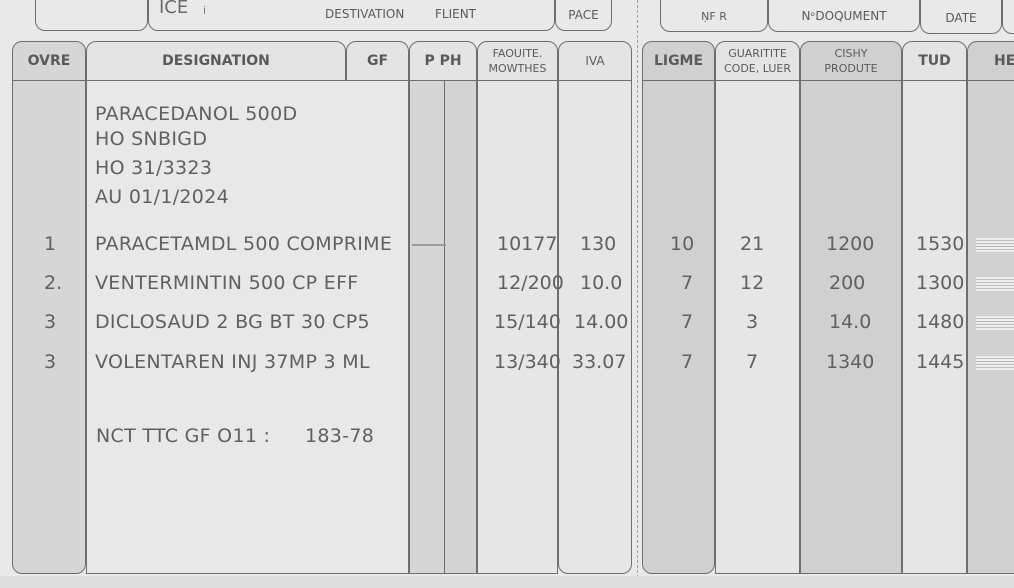 This screenshot has width=1014, height=588. What do you see at coordinates (752, 283) in the screenshot?
I see `row-quantity: 12` at bounding box center [752, 283].